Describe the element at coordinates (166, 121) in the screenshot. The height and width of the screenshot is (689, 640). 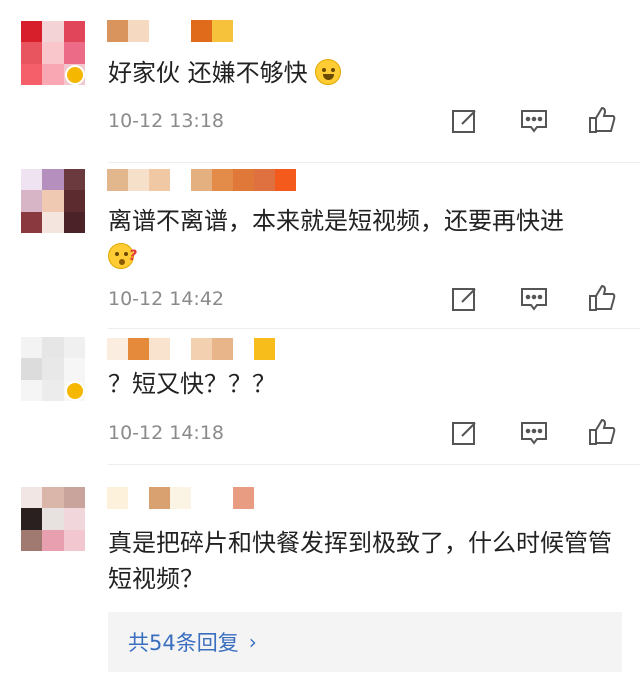
I see `timestamp: 10-12 13:18` at that location.